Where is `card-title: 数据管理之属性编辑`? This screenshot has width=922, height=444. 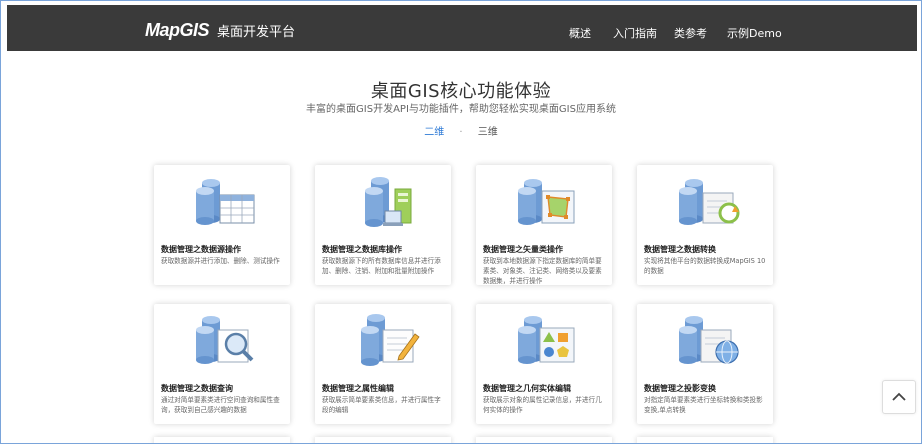
card-title: 数据管理之属性编辑 is located at coordinates (358, 388).